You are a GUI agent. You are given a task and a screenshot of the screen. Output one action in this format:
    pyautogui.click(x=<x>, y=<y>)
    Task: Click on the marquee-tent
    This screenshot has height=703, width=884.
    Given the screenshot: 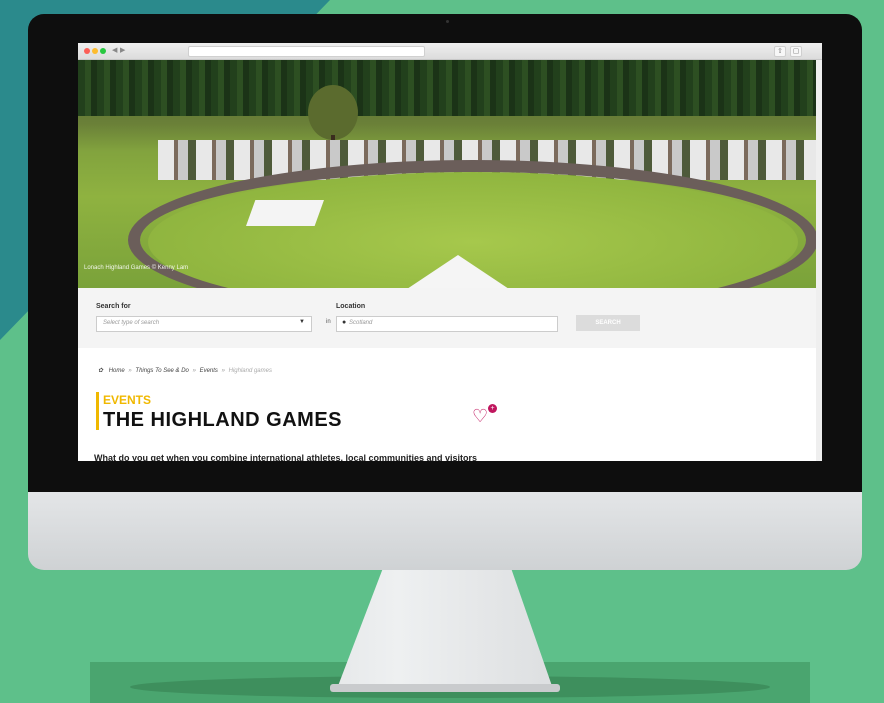 What is the action you would take?
    pyautogui.click(x=285, y=213)
    